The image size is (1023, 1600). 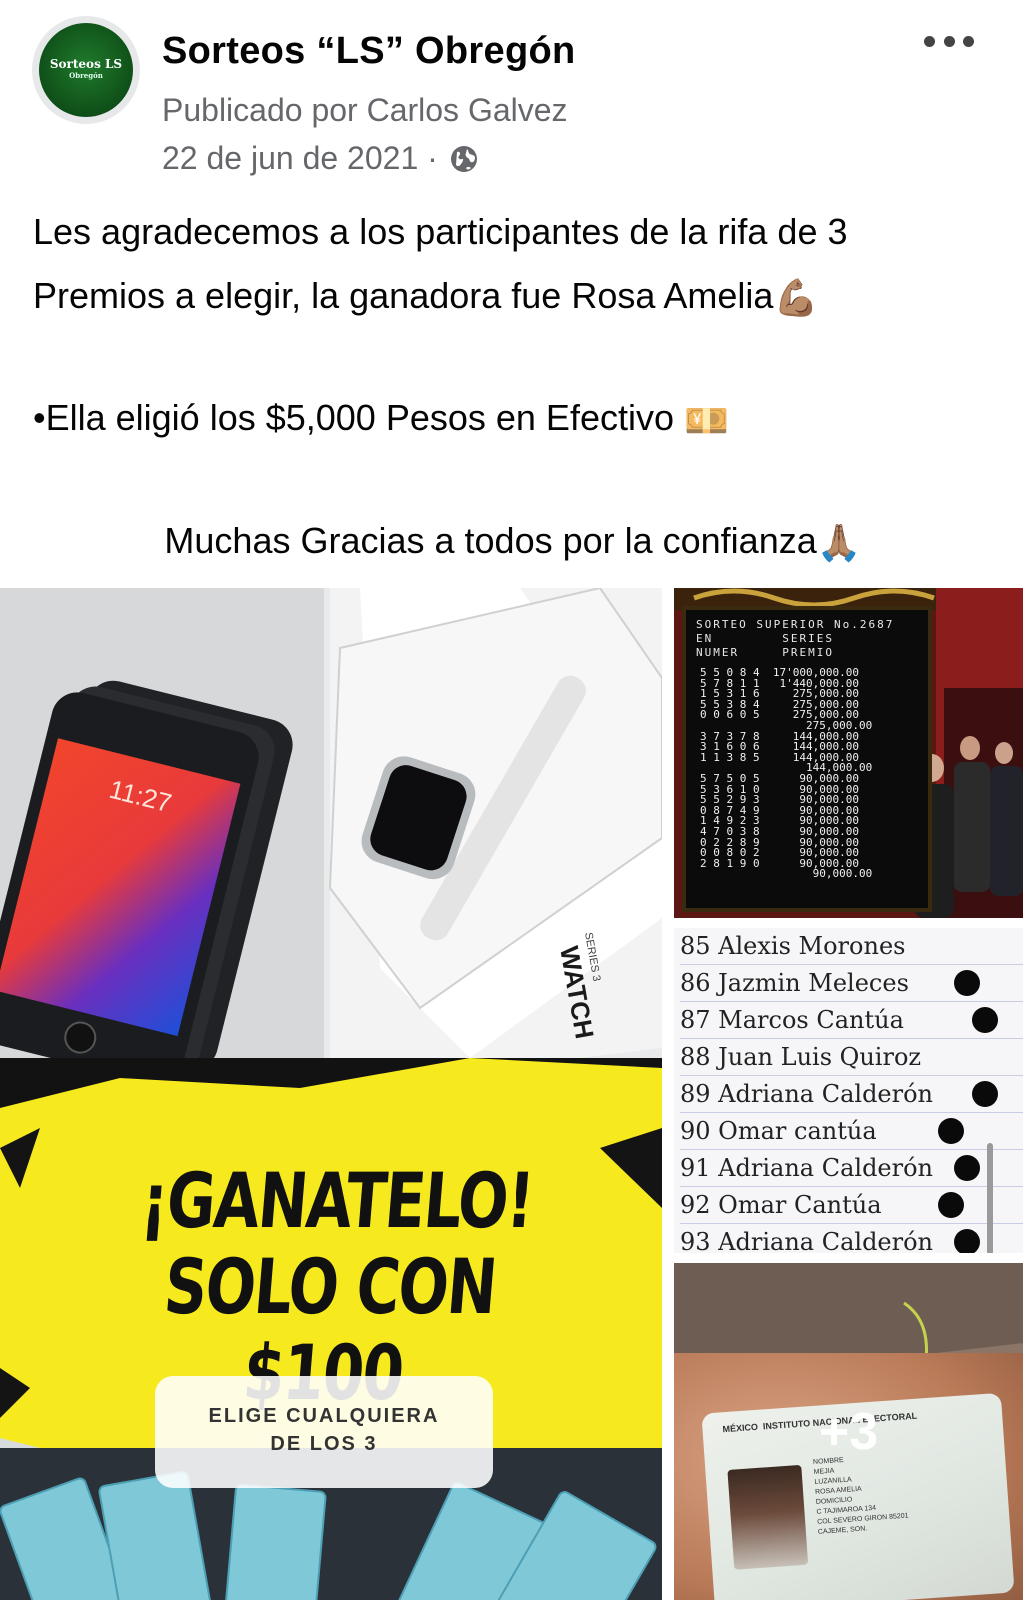 I want to click on participant-label: 86 Jazmin Meleces, so click(x=794, y=983).